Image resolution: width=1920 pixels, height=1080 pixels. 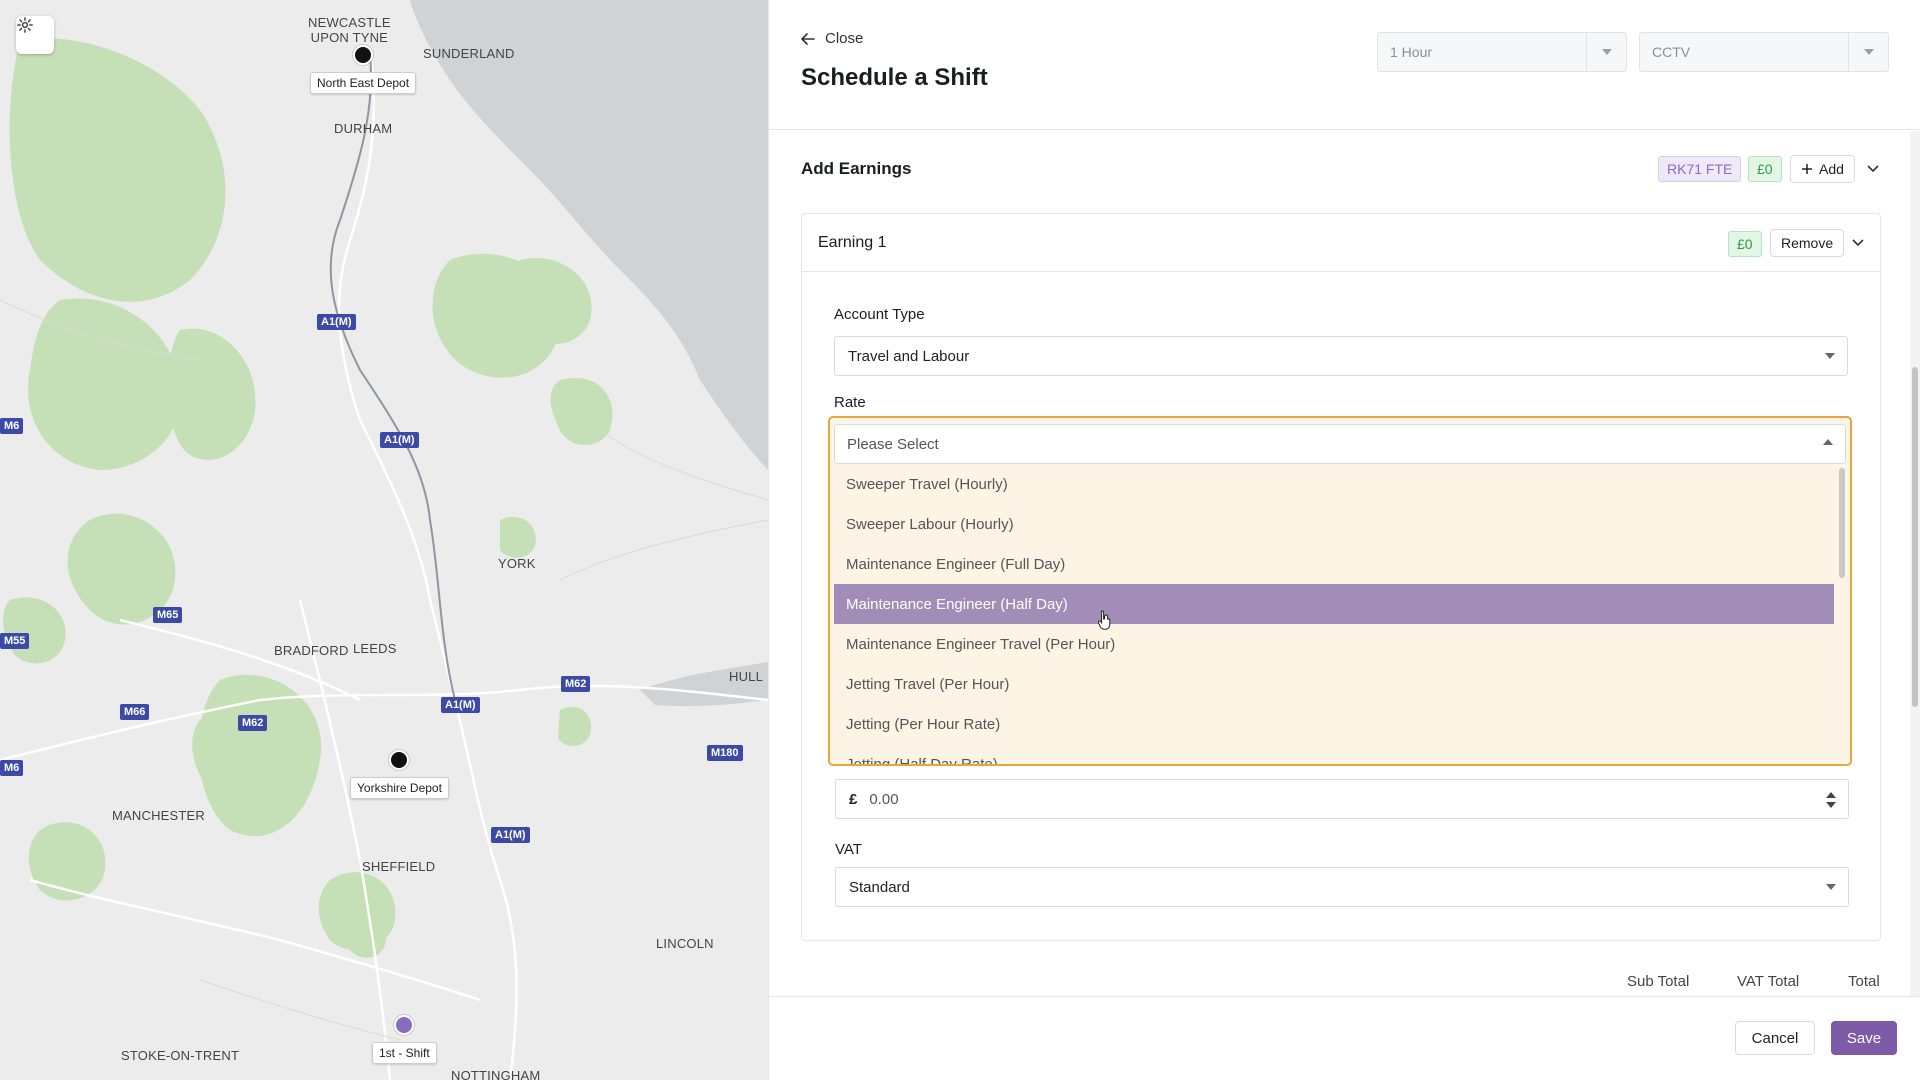 What do you see at coordinates (1334, 604) in the screenshot?
I see `rate-option-highlighted: Maintenance Engineer (Half Day)` at bounding box center [1334, 604].